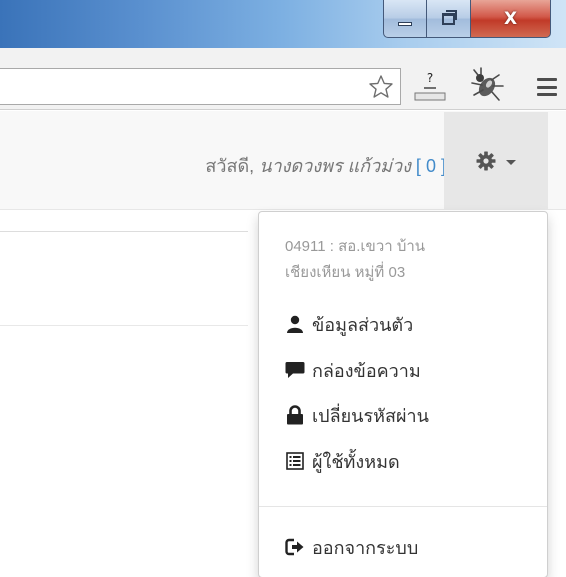  I want to click on dropdown-divider, so click(403, 506).